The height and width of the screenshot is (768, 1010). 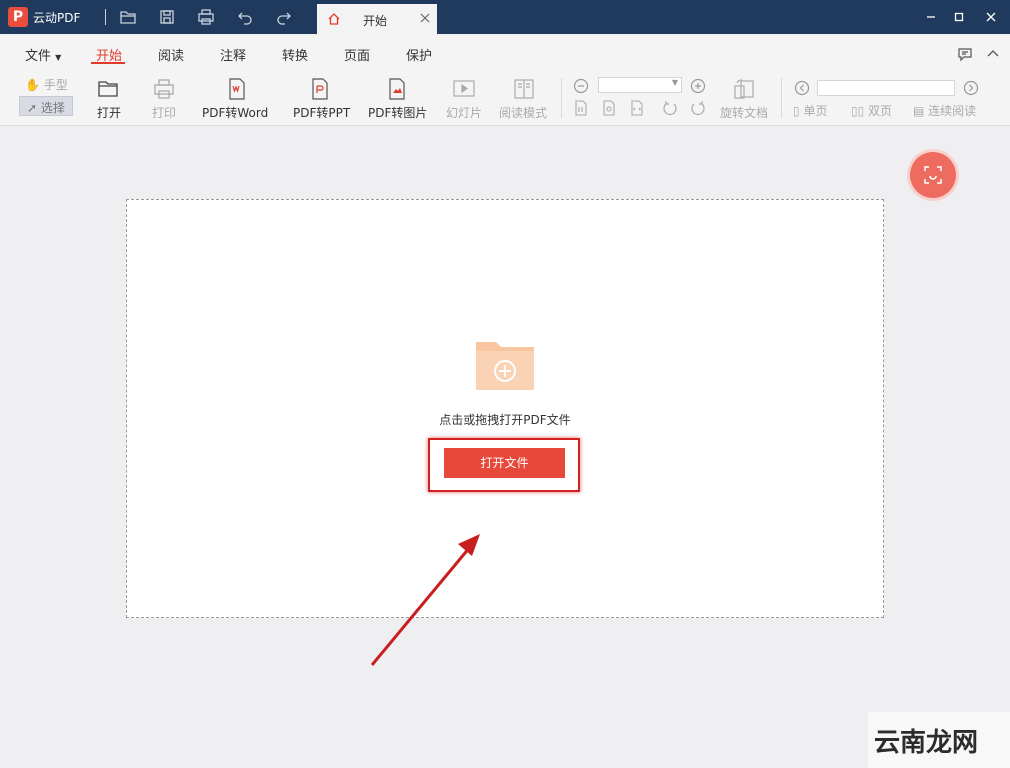 I want to click on open-button-label: 打开, so click(x=109, y=113).